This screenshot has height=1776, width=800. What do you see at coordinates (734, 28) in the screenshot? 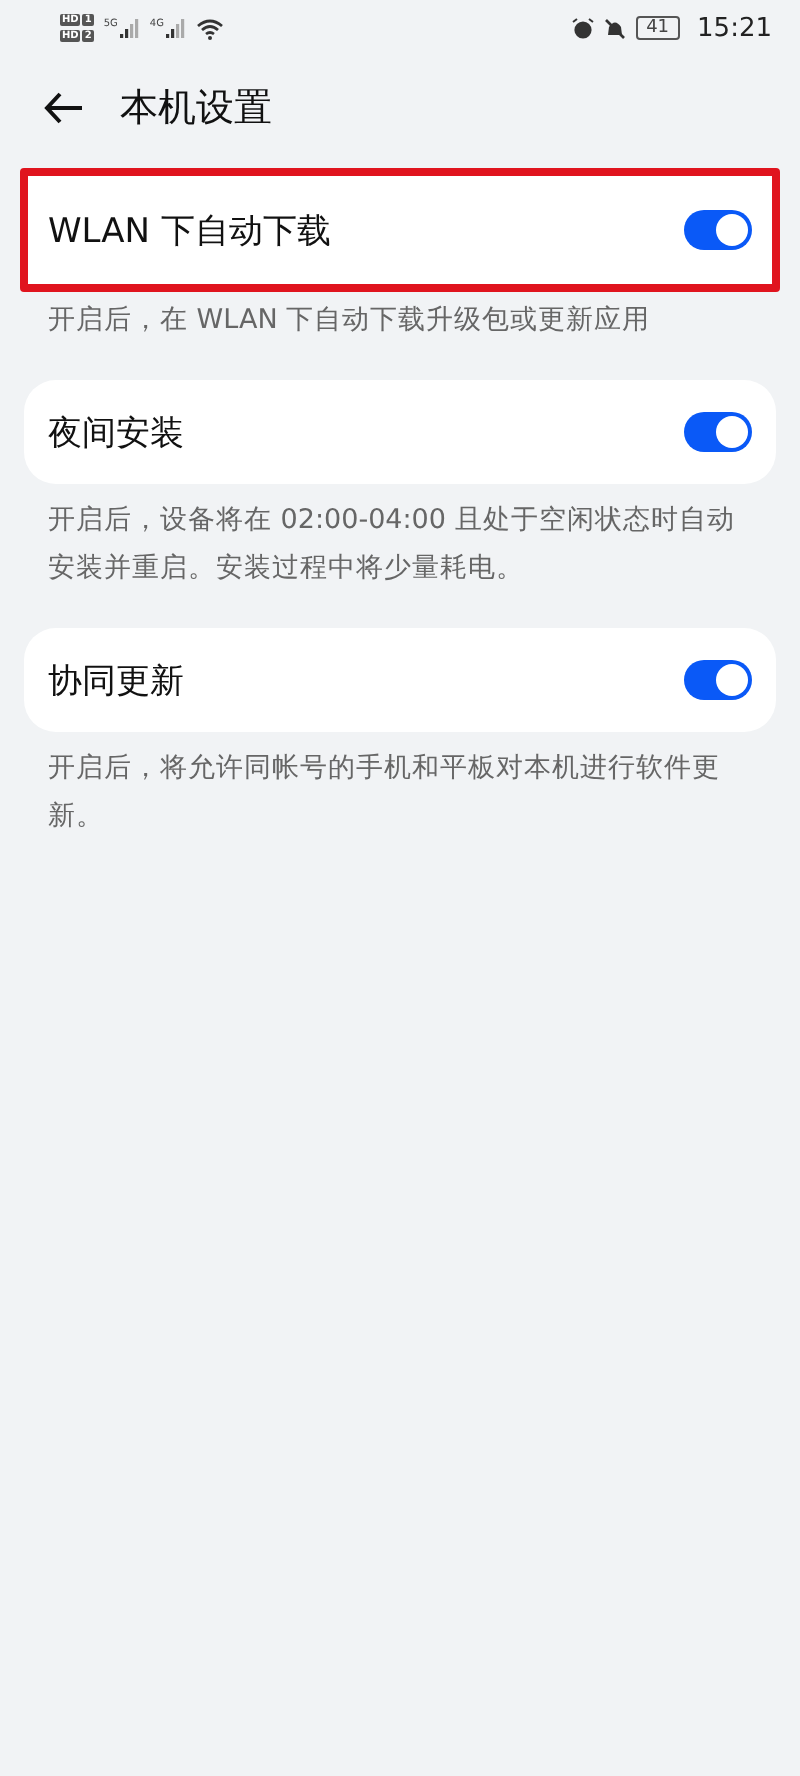
I see `clock-time: 15:21` at bounding box center [734, 28].